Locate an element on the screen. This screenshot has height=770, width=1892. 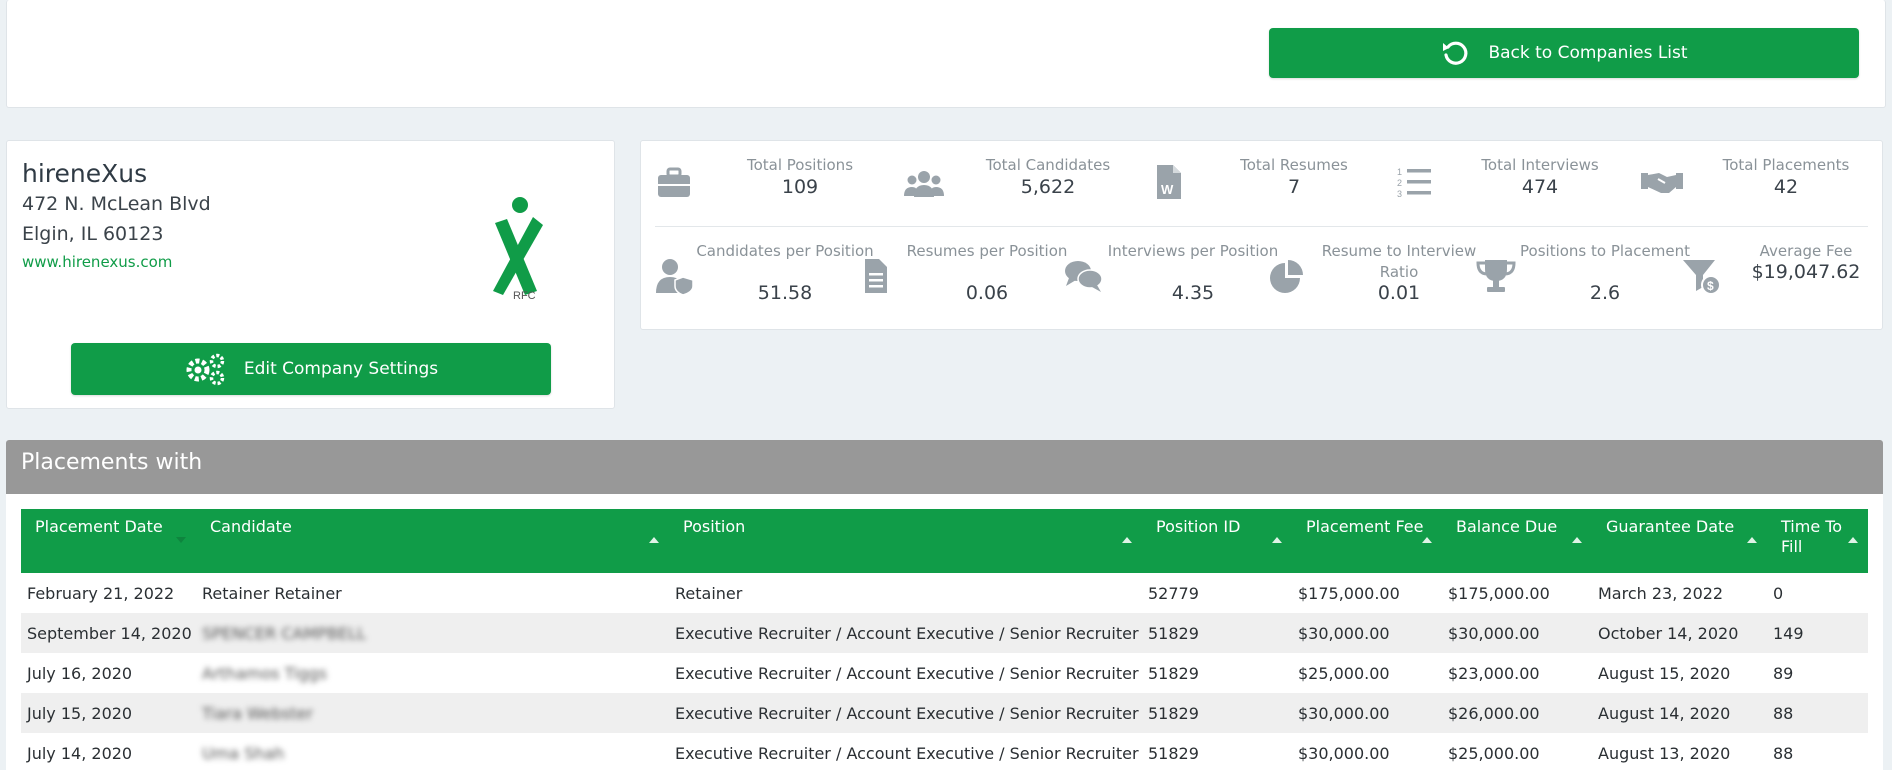
cell-placement-date: July 14, 2020 is located at coordinates (80, 753).